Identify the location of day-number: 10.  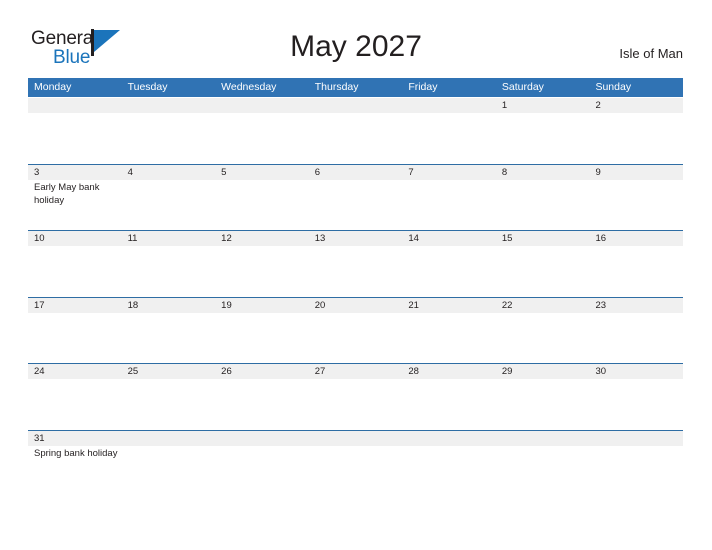
(39, 239).